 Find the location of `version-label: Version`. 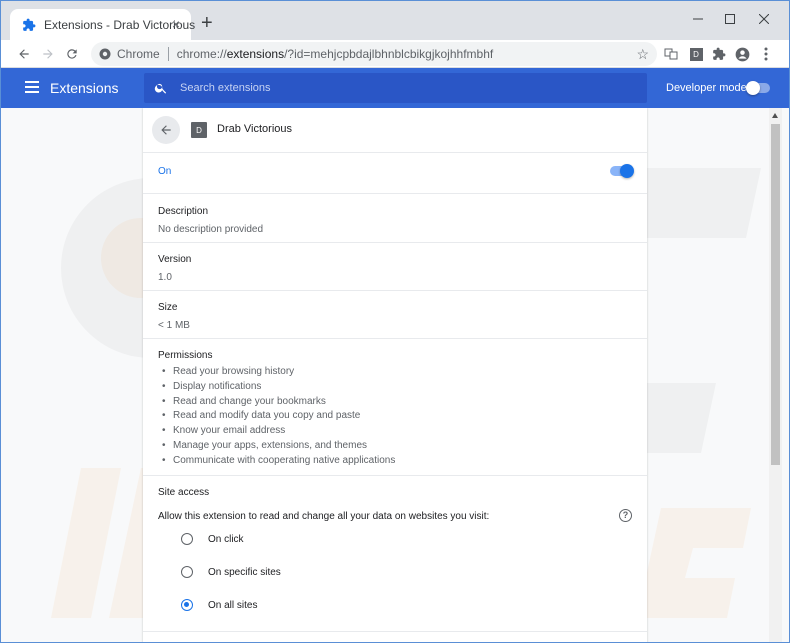

version-label: Version is located at coordinates (175, 259).